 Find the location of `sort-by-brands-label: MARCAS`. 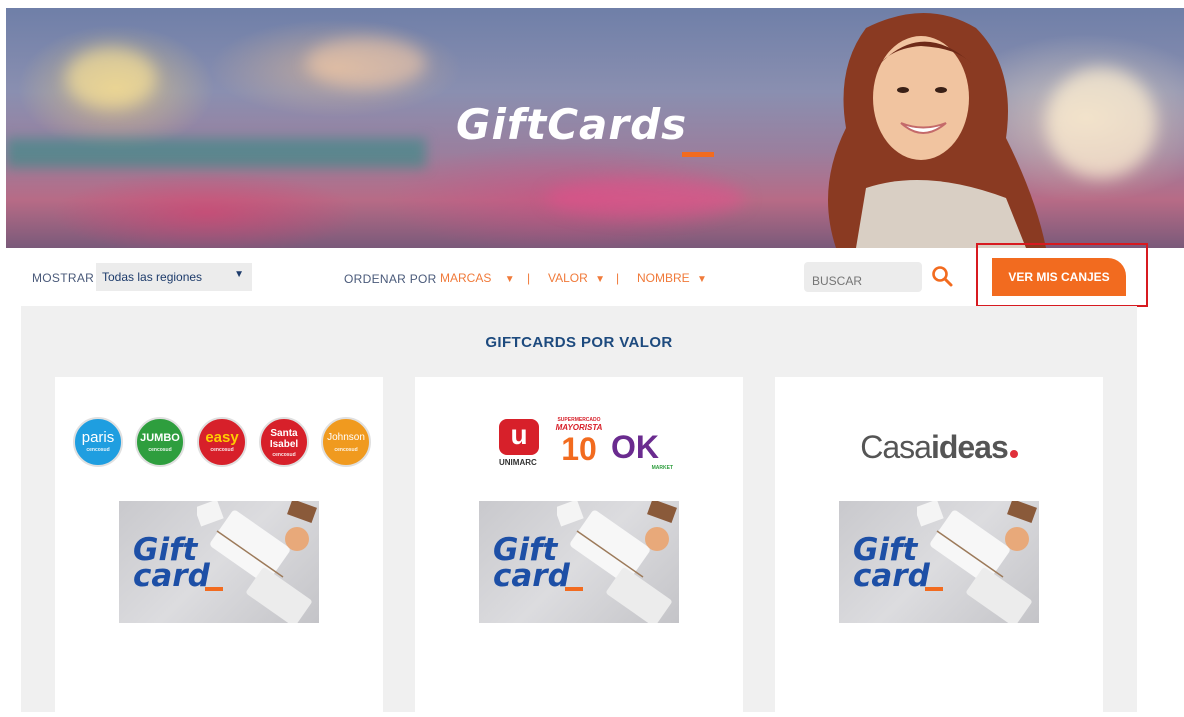

sort-by-brands-label: MARCAS is located at coordinates (466, 278).